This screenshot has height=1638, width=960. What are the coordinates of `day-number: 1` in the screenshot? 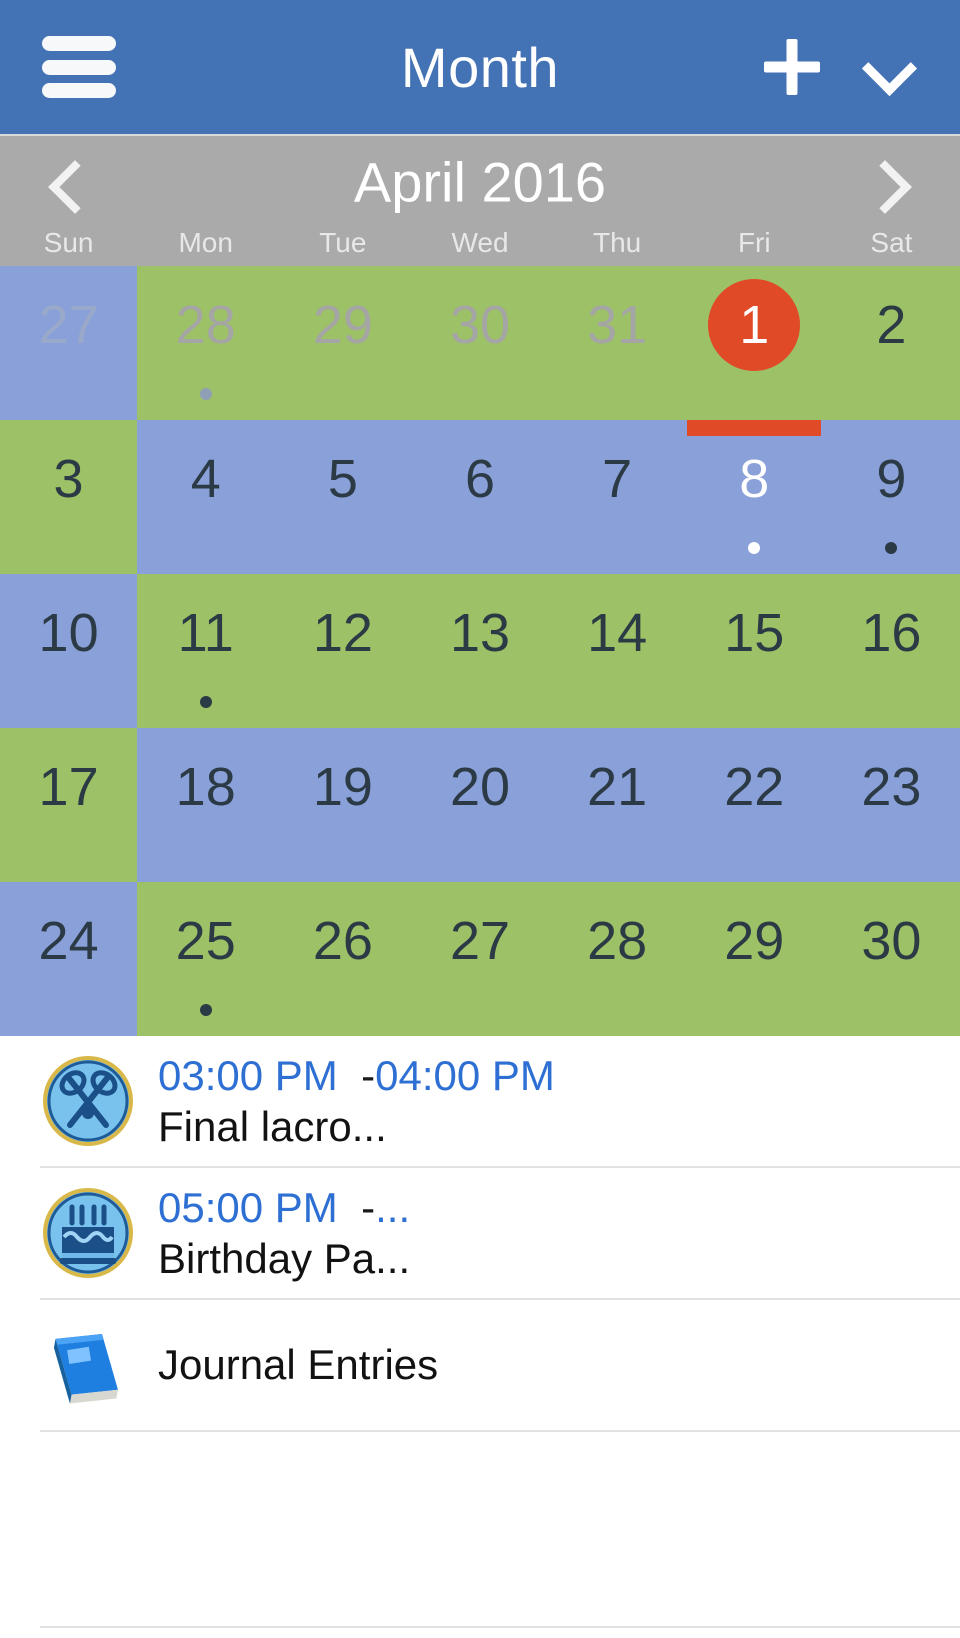 It's located at (754, 325).